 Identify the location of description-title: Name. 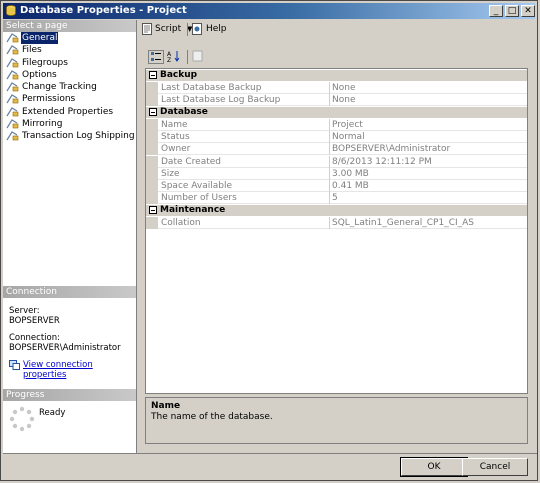
(166, 406).